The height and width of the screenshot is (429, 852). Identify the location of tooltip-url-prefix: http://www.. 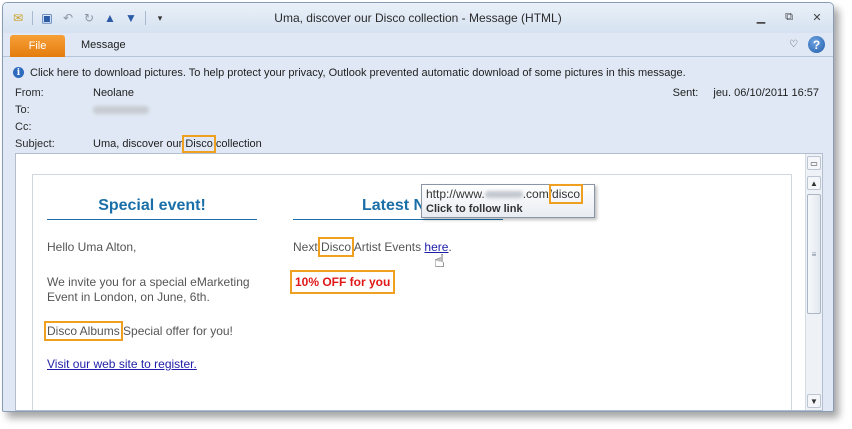
(455, 194).